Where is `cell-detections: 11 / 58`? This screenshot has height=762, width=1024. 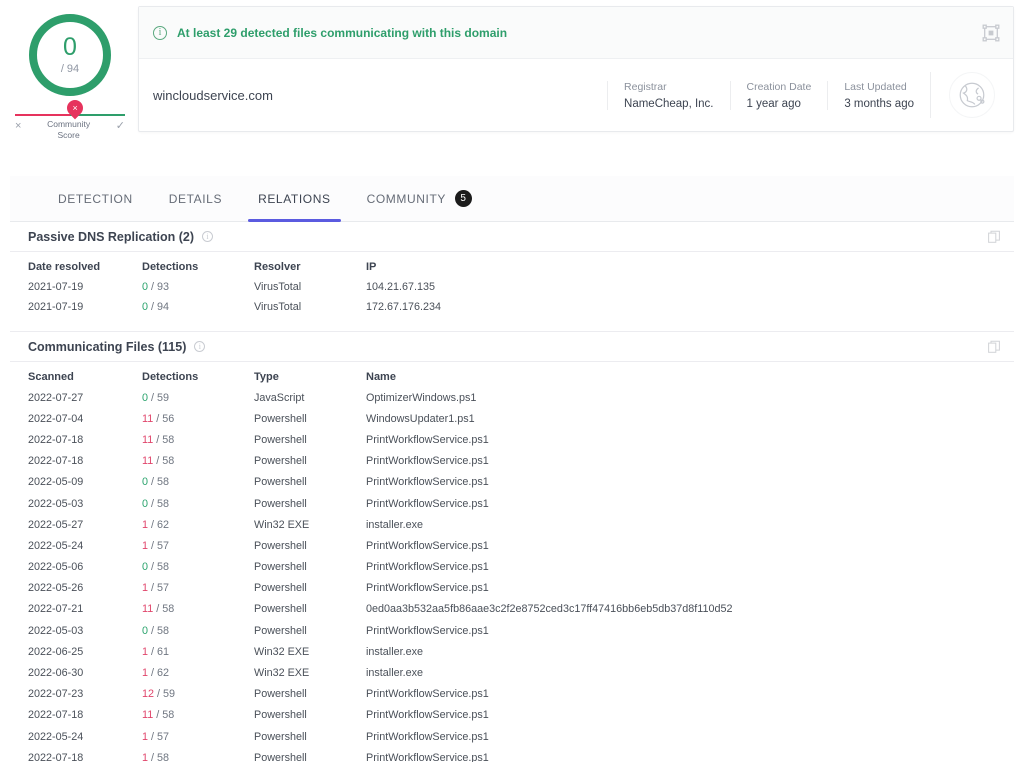
cell-detections: 11 / 58 is located at coordinates (198, 715).